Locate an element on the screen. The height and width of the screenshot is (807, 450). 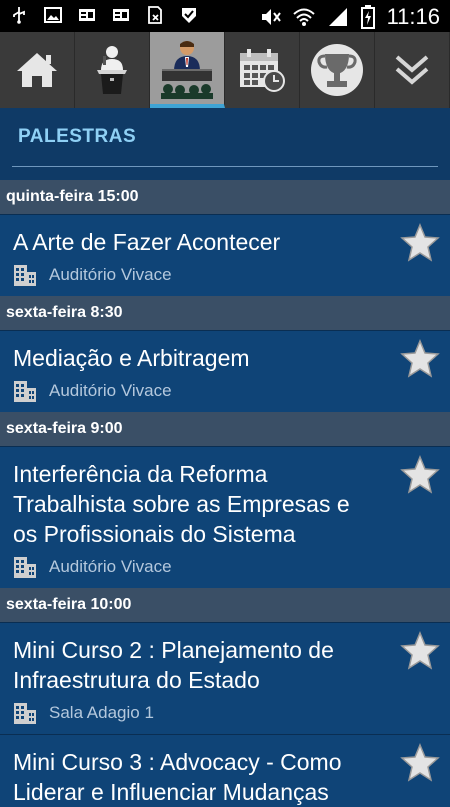
room-name: Sala Adagio 1 is located at coordinates (101, 712).